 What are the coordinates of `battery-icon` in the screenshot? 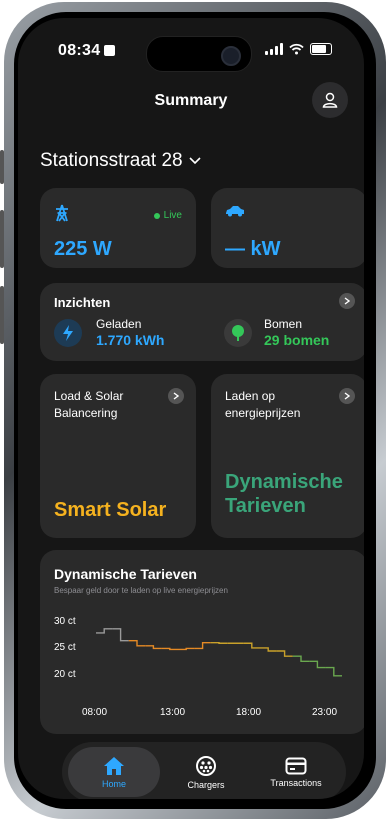 It's located at (321, 49).